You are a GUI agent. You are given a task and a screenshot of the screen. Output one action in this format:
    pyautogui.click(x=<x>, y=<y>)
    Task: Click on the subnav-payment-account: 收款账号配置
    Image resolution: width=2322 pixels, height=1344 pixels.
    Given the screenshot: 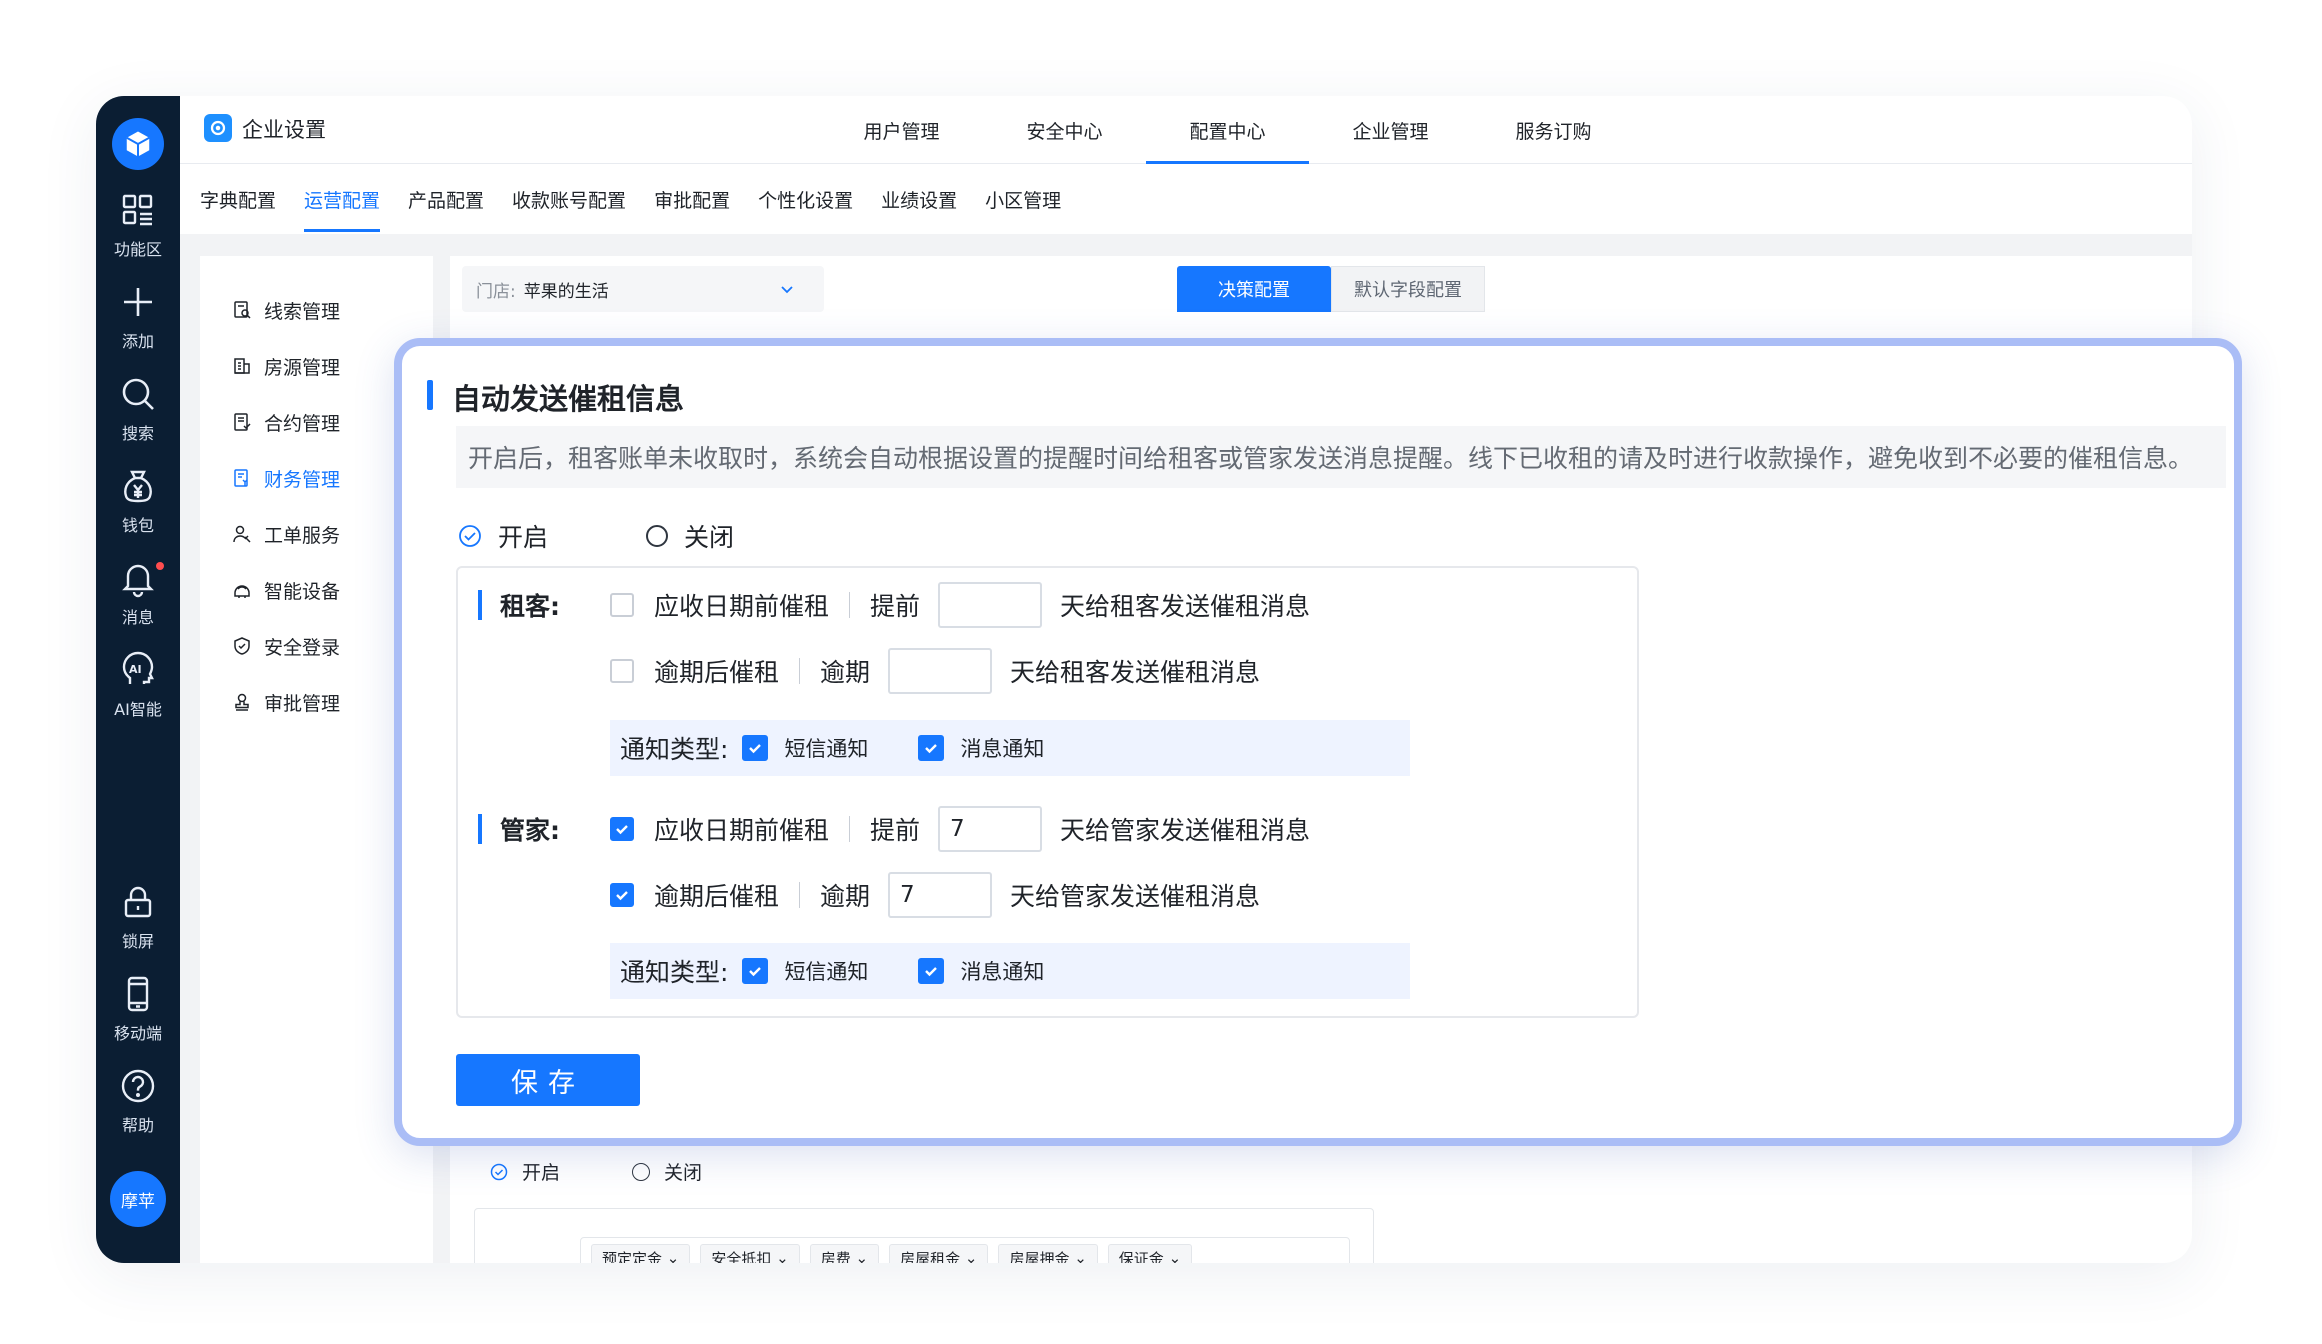 What is the action you would take?
    pyautogui.click(x=569, y=199)
    